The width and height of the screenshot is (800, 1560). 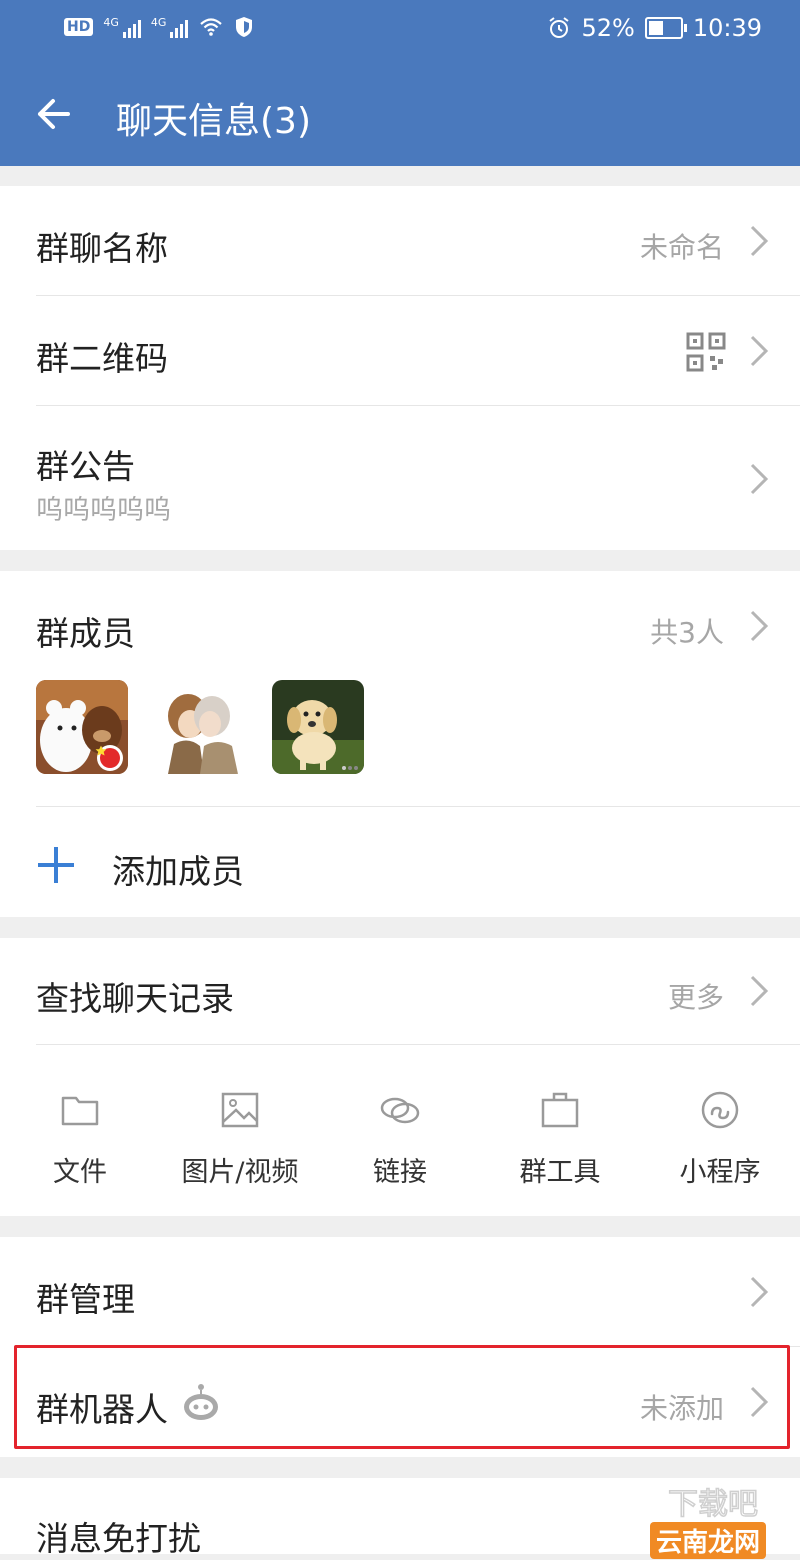 I want to click on image-icon, so click(x=240, y=1110).